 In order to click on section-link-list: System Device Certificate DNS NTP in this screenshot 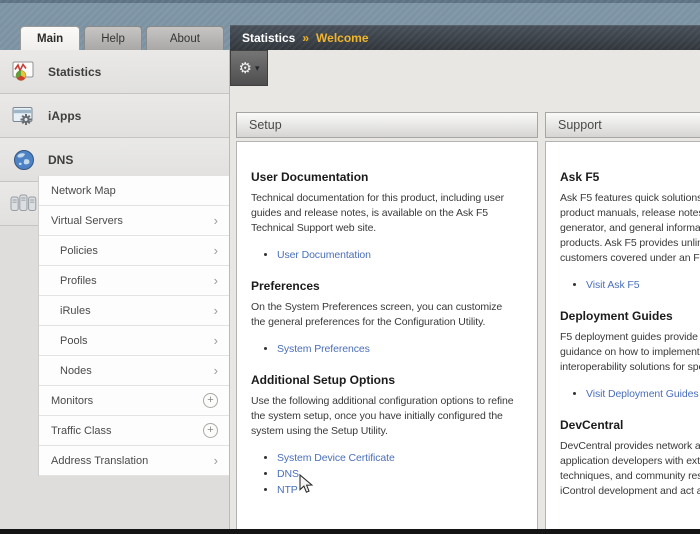, I will do `click(387, 474)`.